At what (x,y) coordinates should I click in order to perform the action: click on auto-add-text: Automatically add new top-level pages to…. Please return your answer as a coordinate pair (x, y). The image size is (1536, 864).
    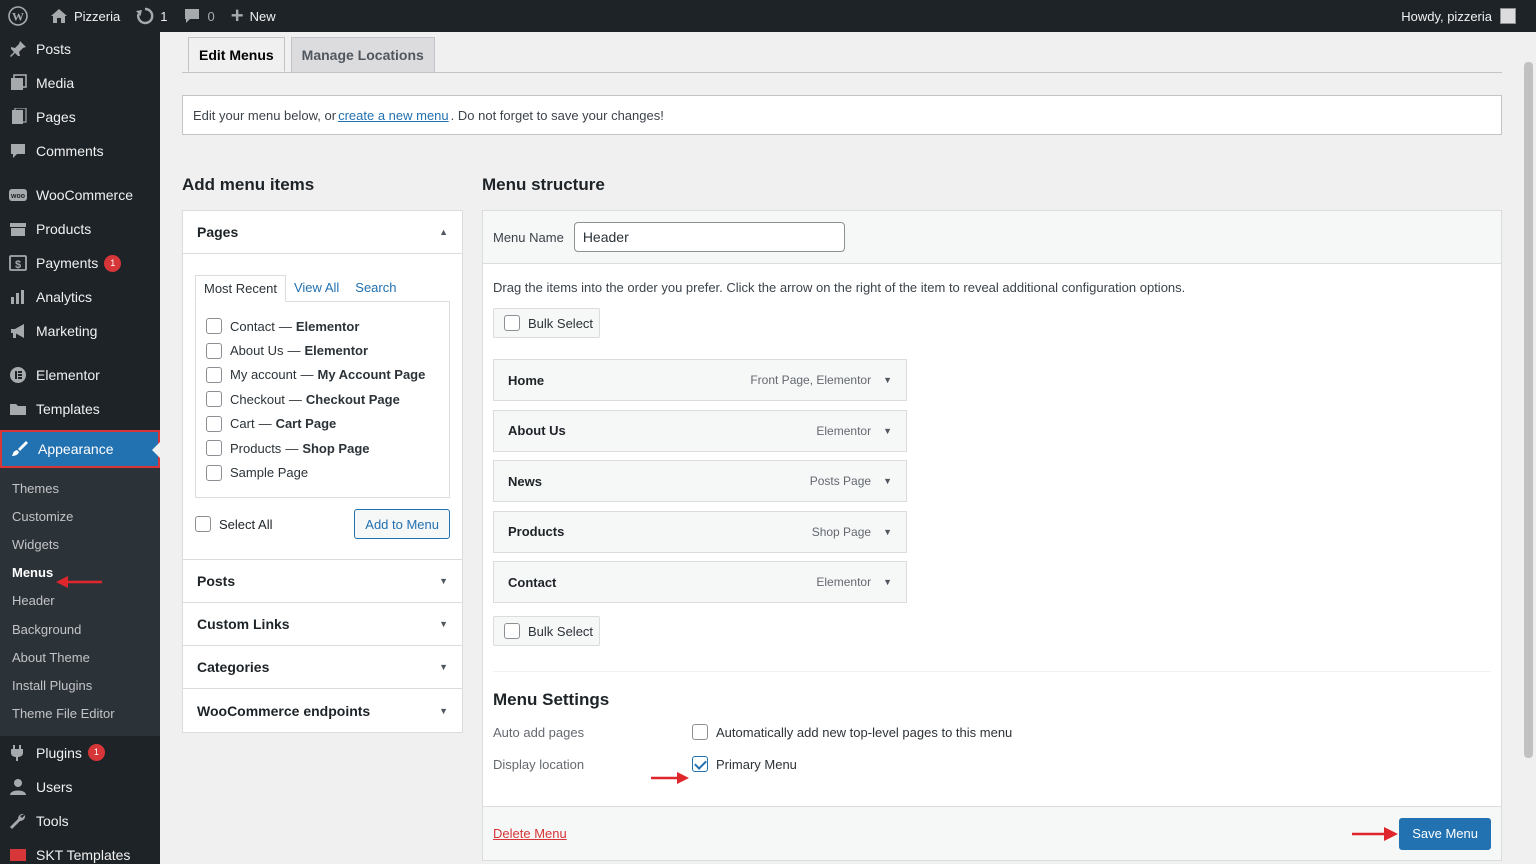
    Looking at the image, I should click on (864, 732).